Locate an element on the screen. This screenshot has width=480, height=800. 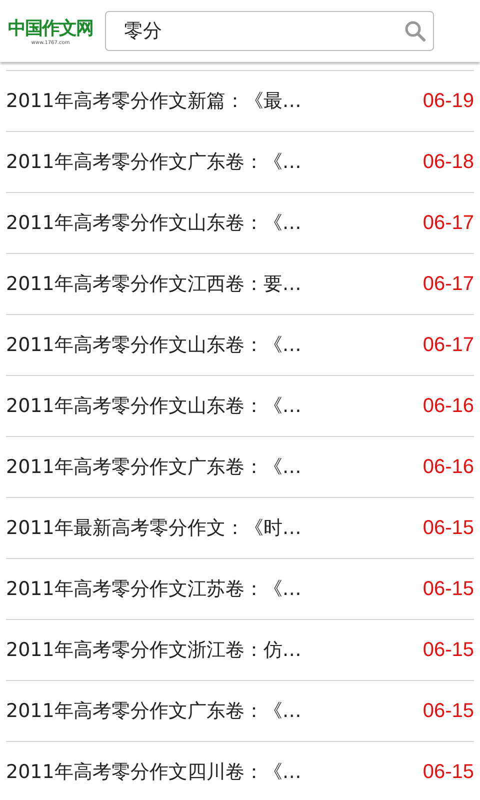
article-row: 2011年高考零分作文江西卷：要… 06-17 is located at coordinates (240, 284).